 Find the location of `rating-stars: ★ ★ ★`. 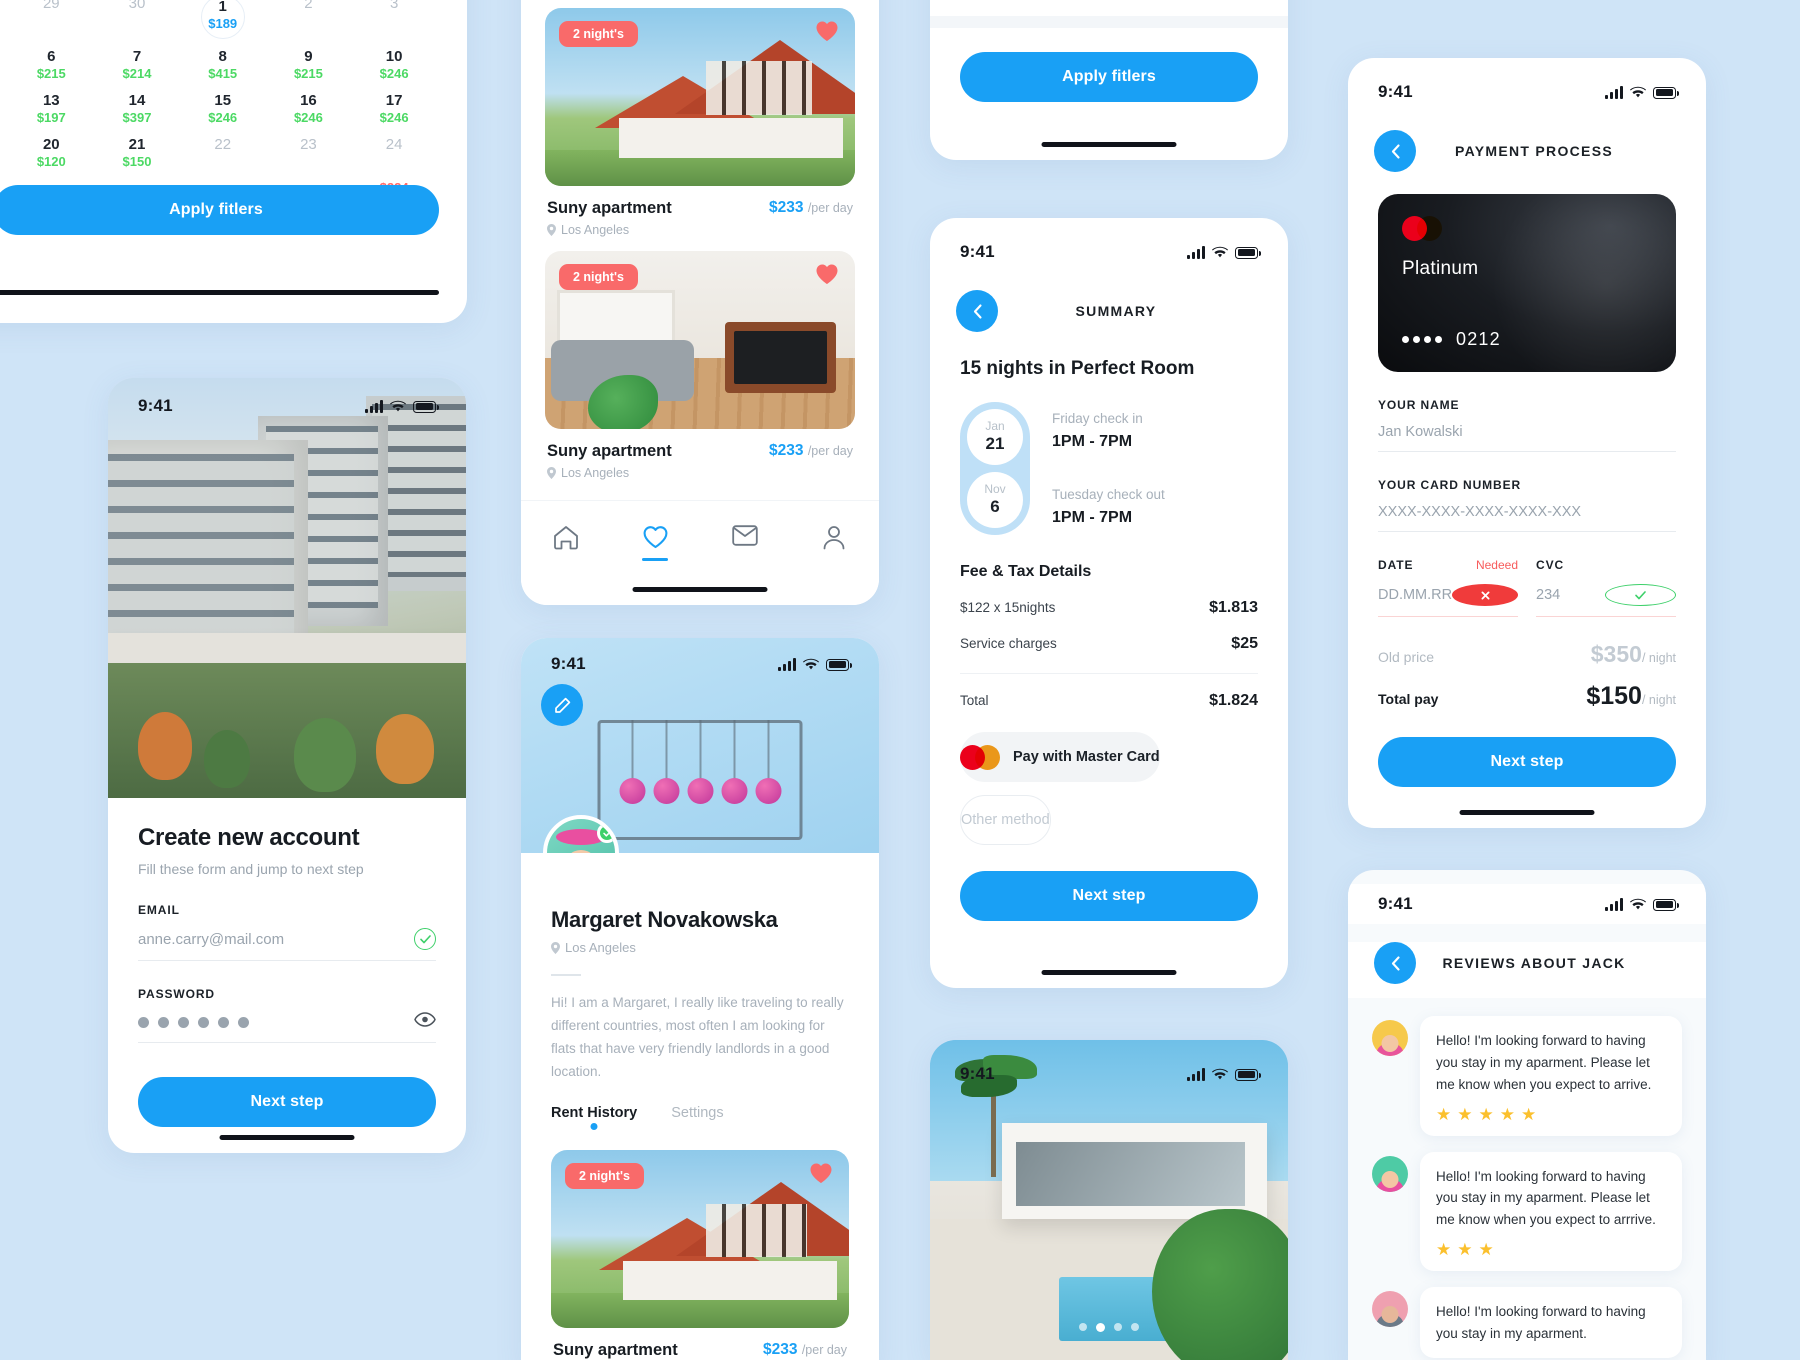

rating-stars: ★ ★ ★ is located at coordinates (1551, 1249).